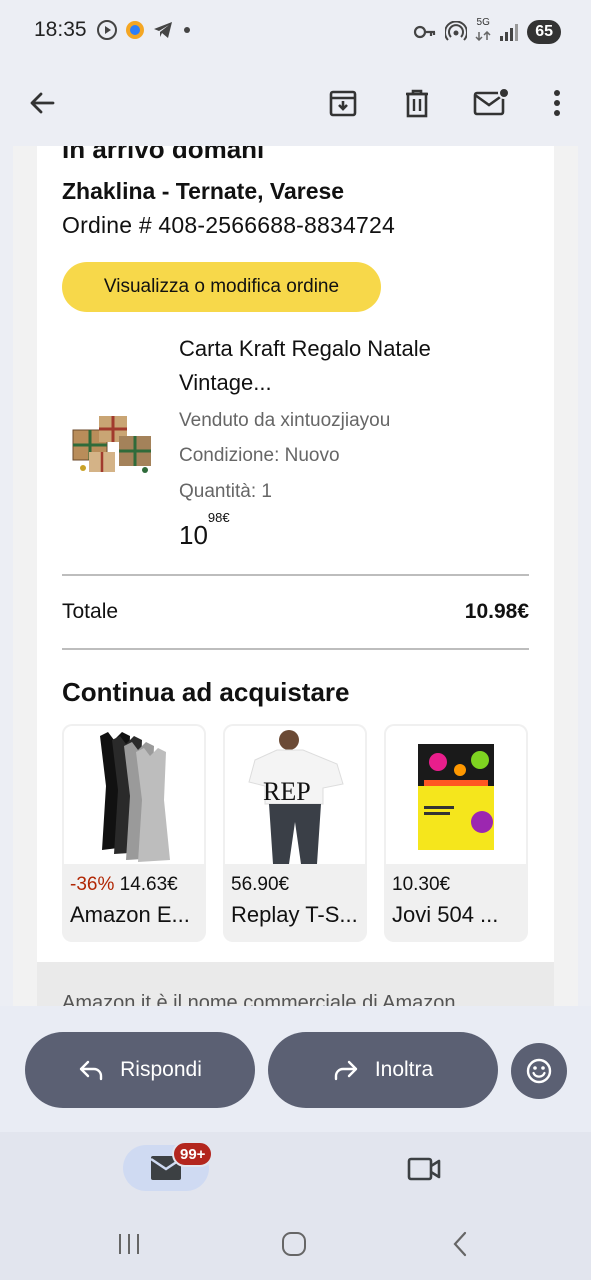 The image size is (591, 1280). What do you see at coordinates (163, 30) in the screenshot?
I see `telegram-icon` at bounding box center [163, 30].